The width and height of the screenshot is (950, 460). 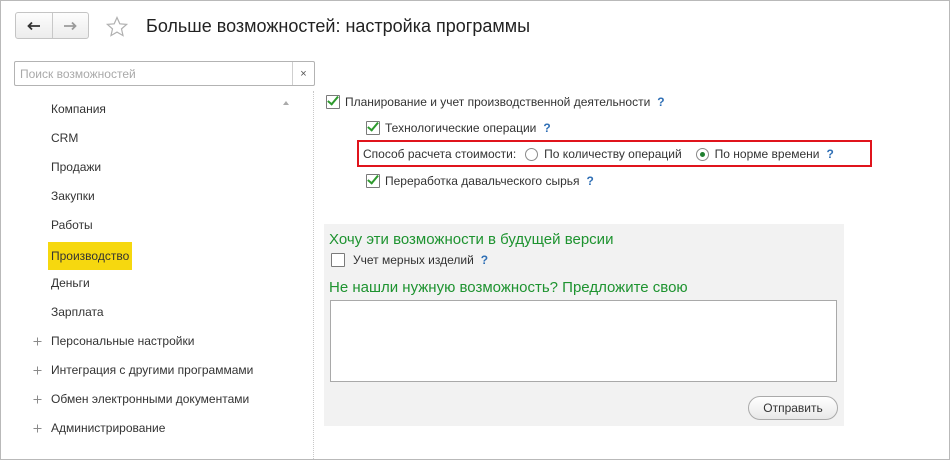 What do you see at coordinates (70, 283) in the screenshot?
I see `sidebar-item-money: Деньги` at bounding box center [70, 283].